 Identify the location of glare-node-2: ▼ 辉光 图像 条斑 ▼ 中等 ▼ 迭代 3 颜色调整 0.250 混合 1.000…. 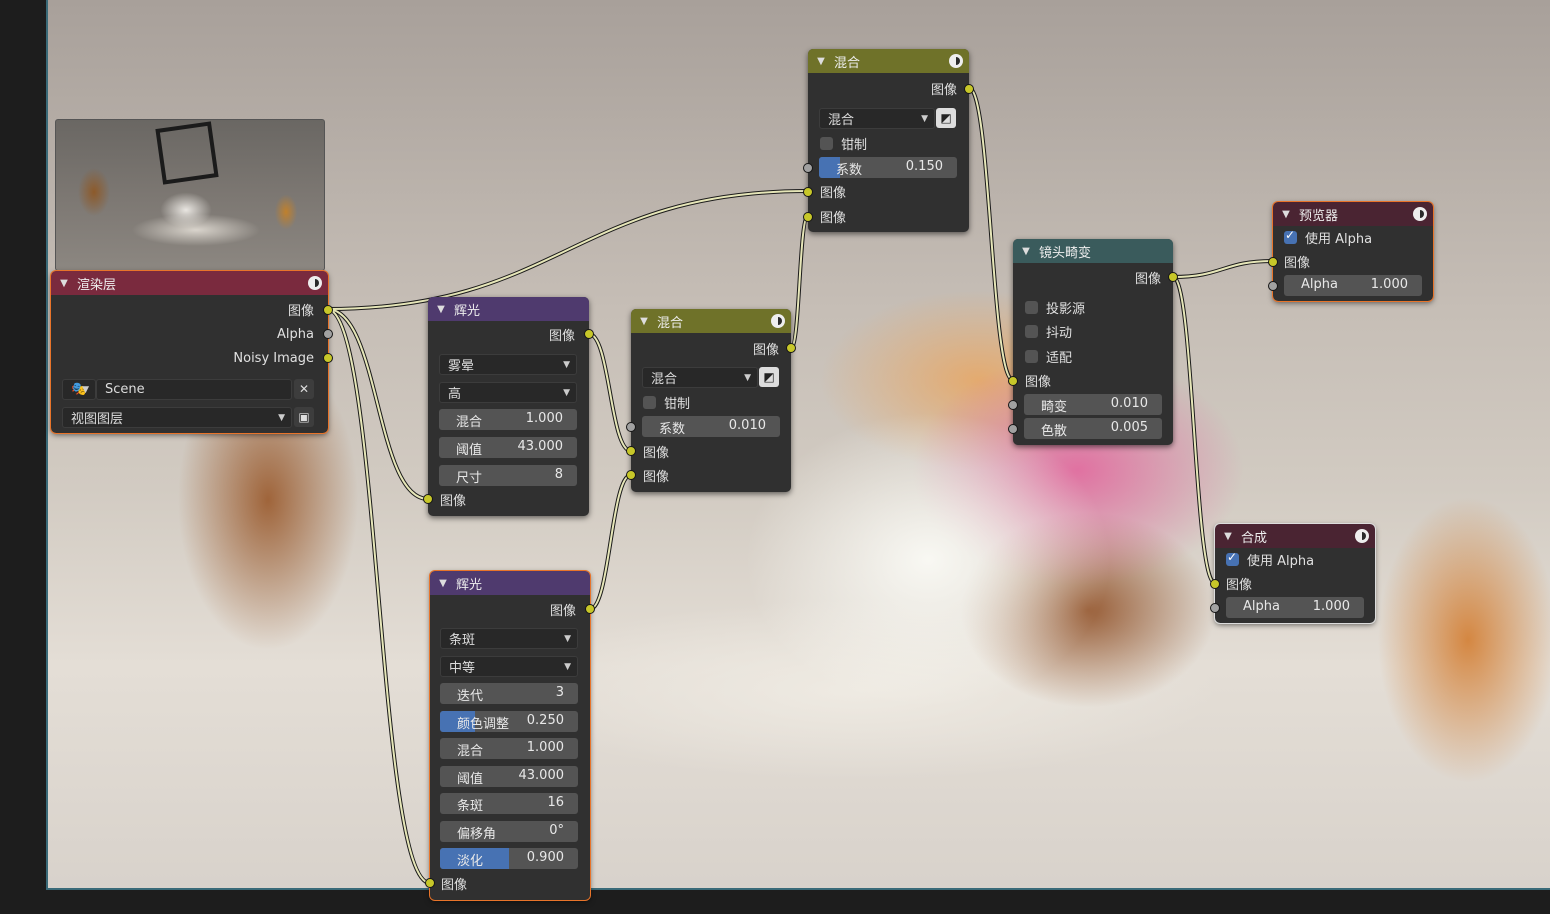
(510, 735).